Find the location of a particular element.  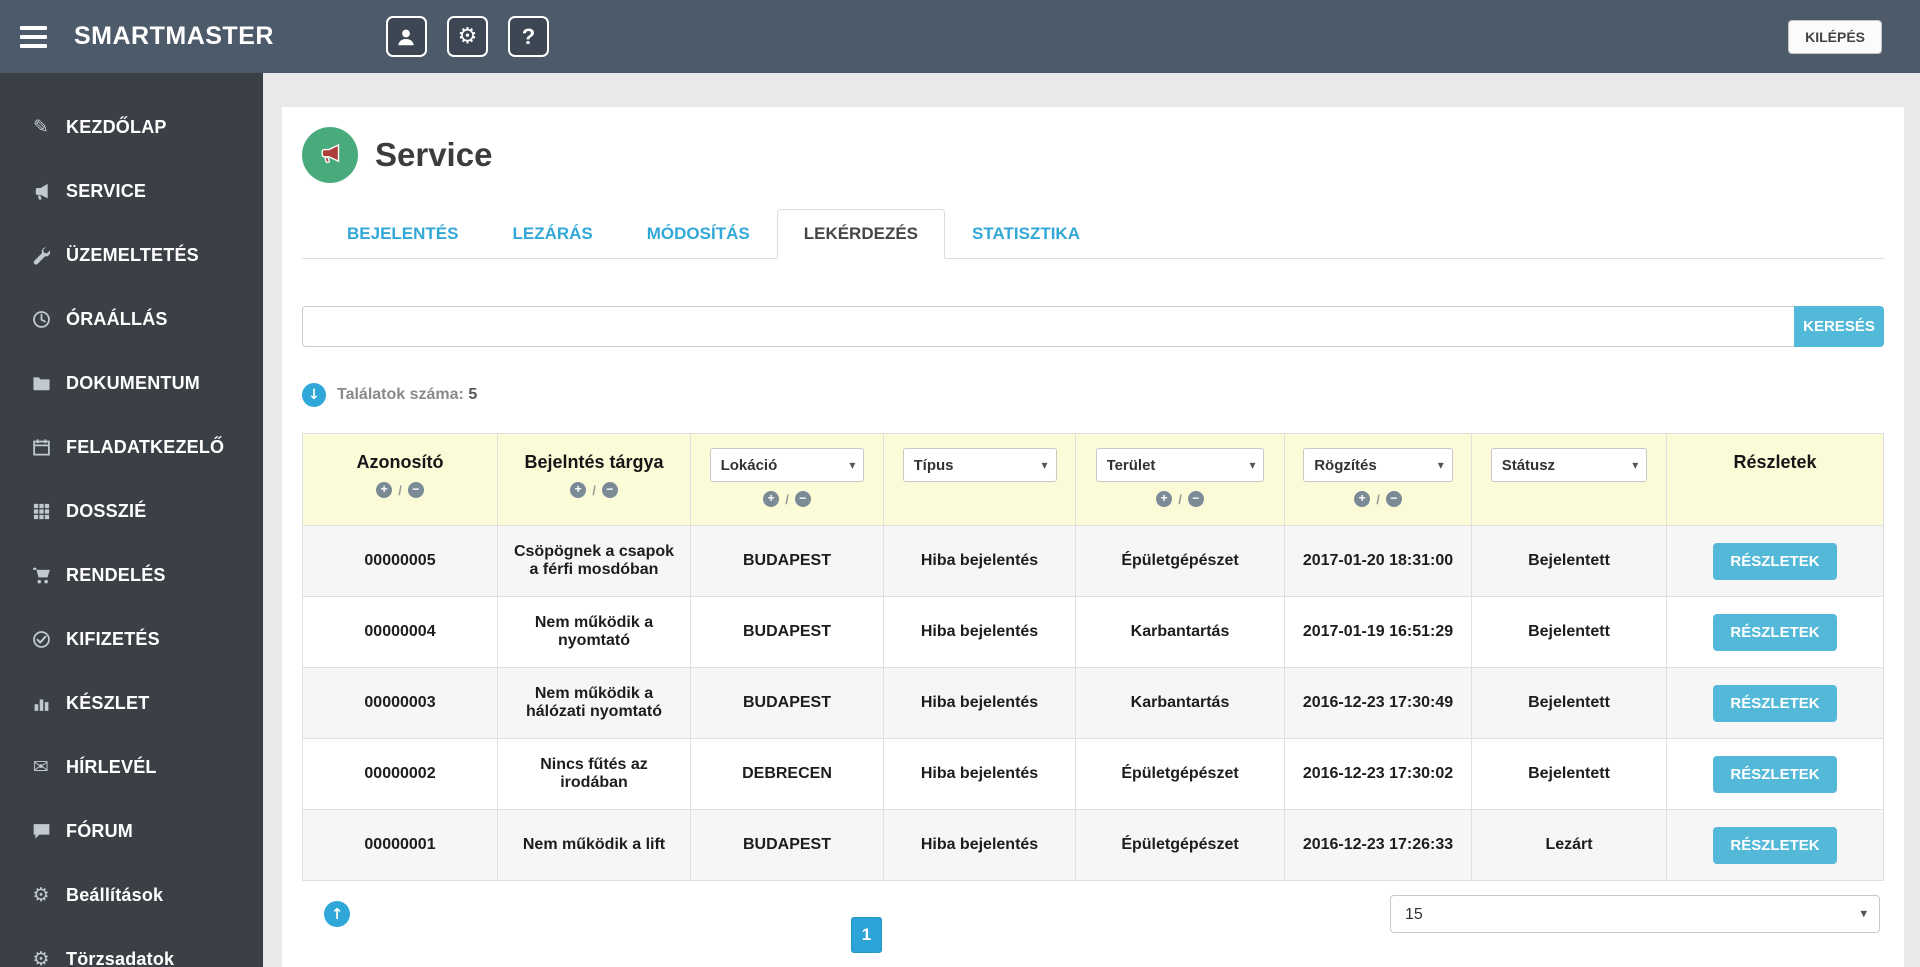

filter-wrap-rogzites: Rögzítés ▾ is located at coordinates (1378, 465).